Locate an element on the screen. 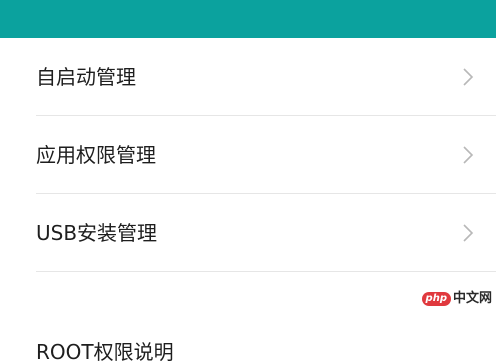 This screenshot has height=364, width=496. list-item-label: ROOT权限说明 is located at coordinates (105, 352).